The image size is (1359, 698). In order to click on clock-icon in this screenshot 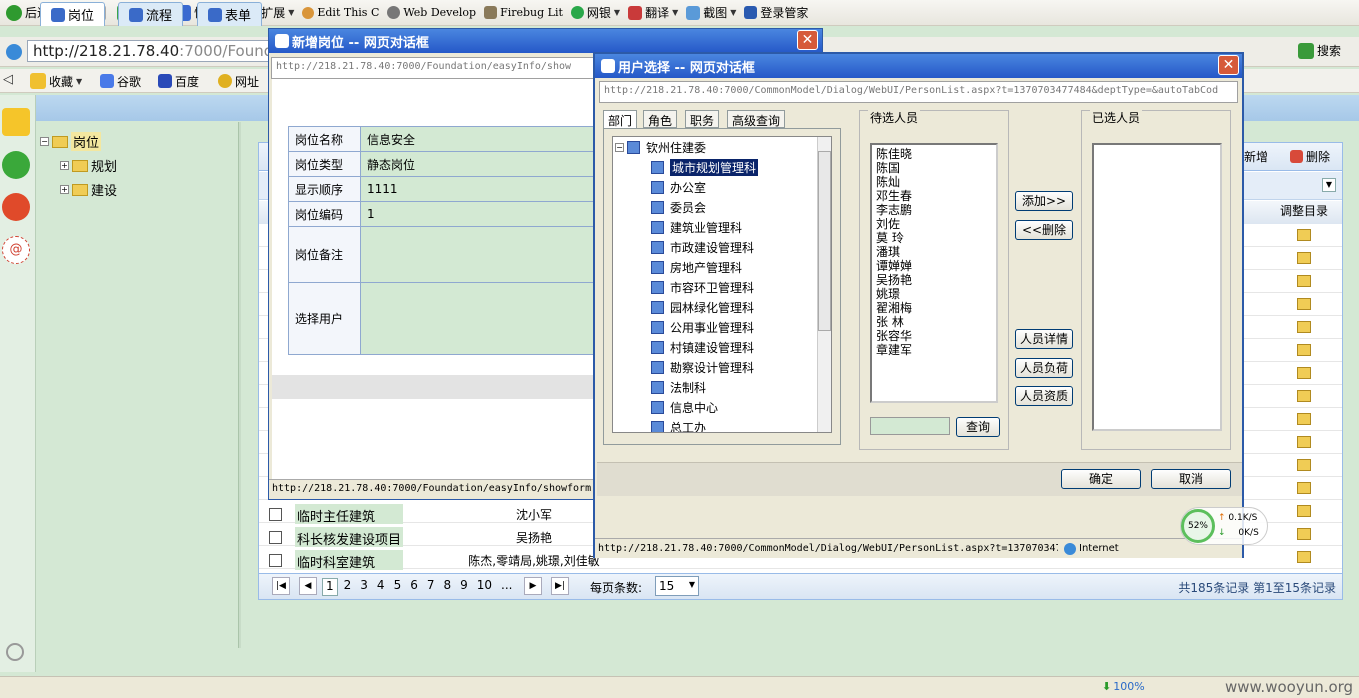, I will do `click(16, 165)`.